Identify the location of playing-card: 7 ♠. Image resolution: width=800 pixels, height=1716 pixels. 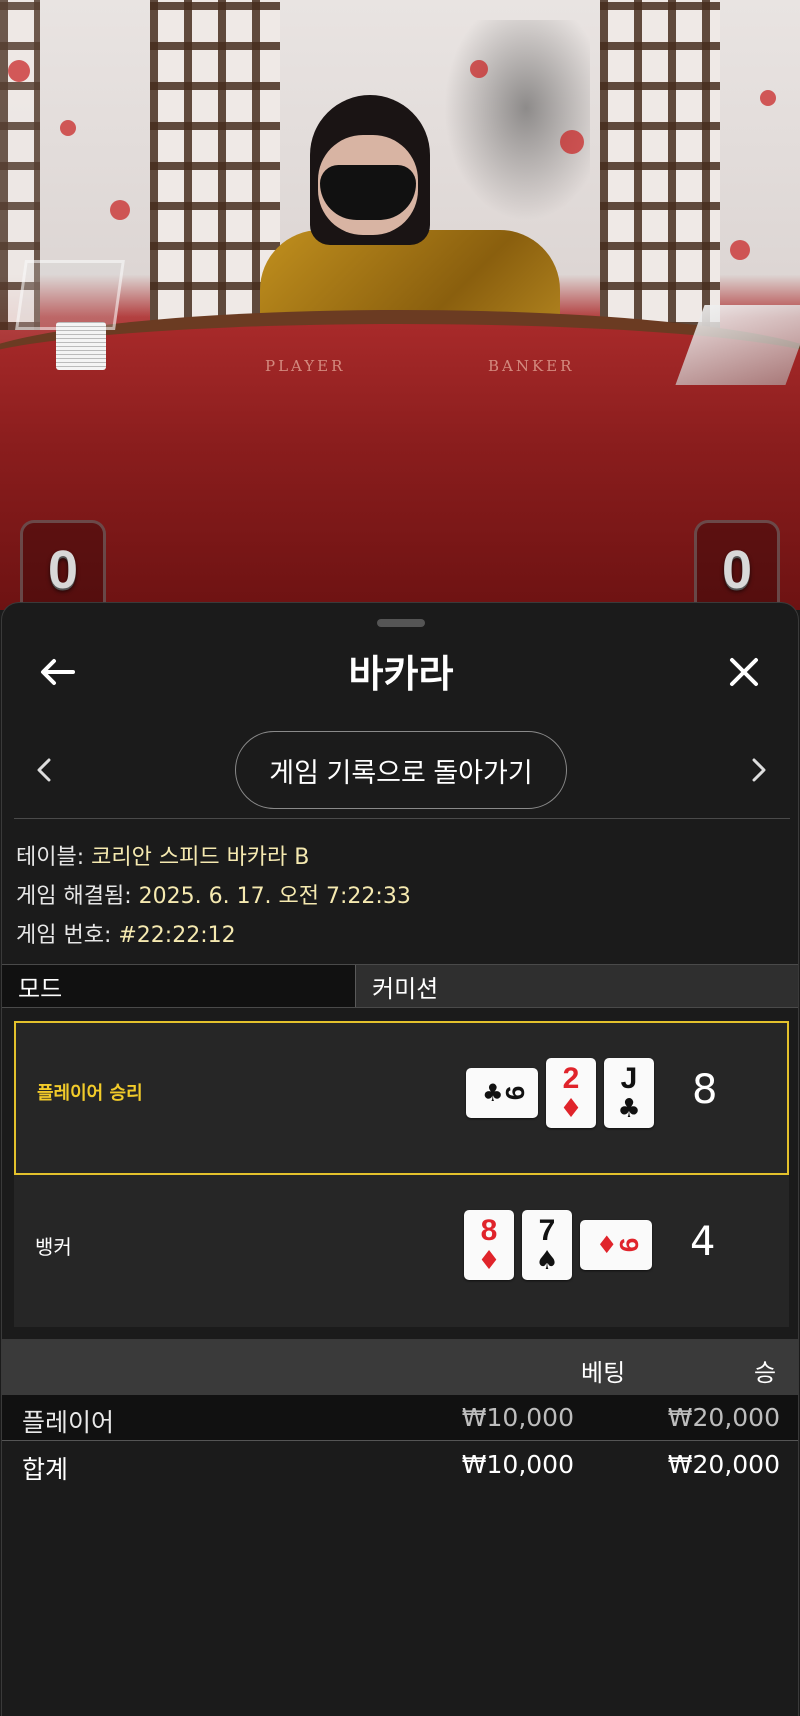
(547, 1245).